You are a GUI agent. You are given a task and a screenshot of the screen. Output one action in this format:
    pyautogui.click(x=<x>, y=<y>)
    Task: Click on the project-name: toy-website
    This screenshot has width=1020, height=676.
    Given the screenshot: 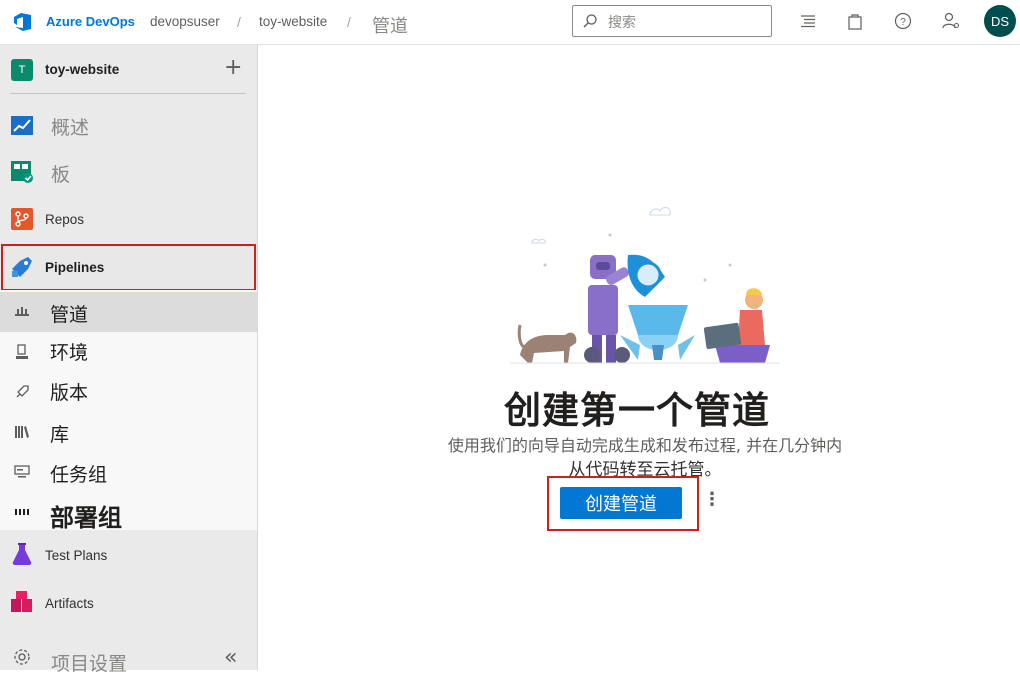 What is the action you would take?
    pyautogui.click(x=82, y=69)
    